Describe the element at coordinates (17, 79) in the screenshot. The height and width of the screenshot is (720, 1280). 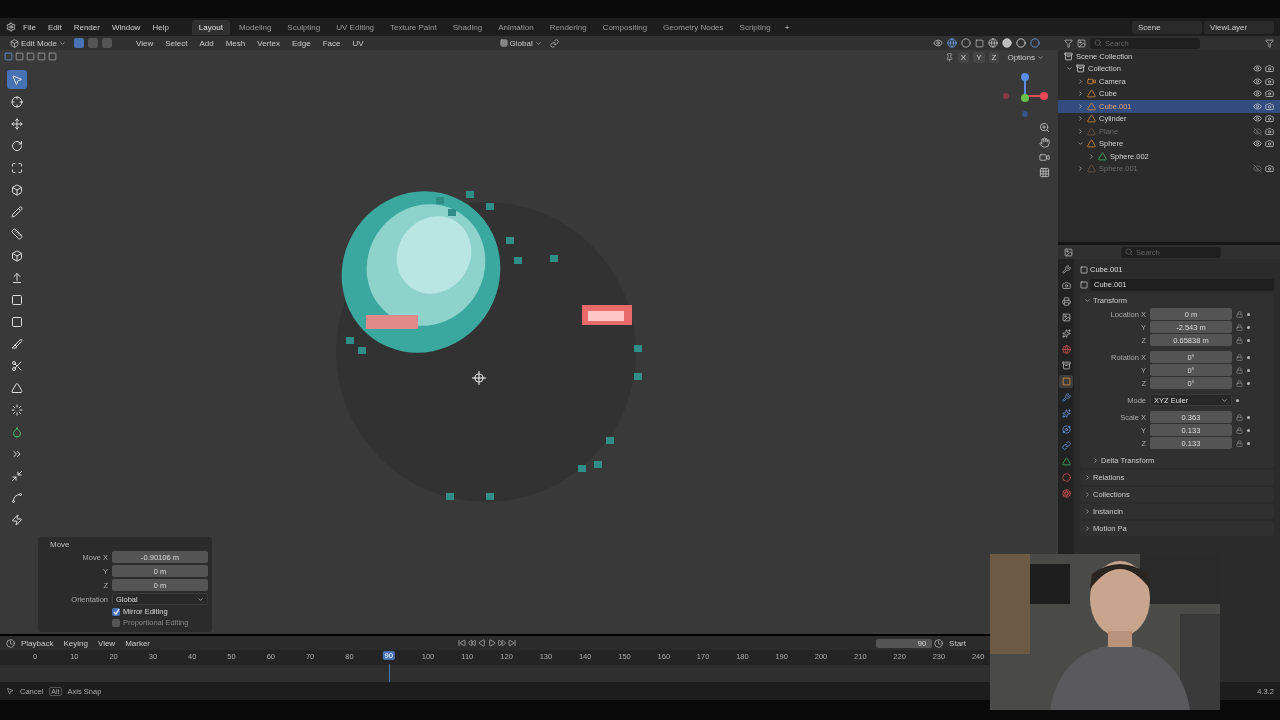
I see `tool-button` at that location.